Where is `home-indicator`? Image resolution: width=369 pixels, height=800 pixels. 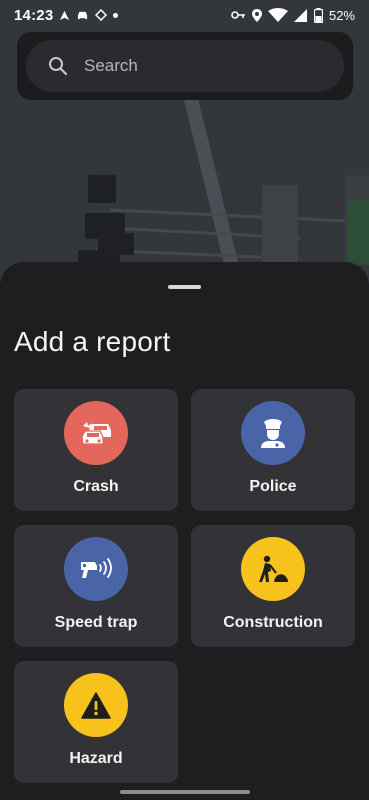 home-indicator is located at coordinates (185, 792).